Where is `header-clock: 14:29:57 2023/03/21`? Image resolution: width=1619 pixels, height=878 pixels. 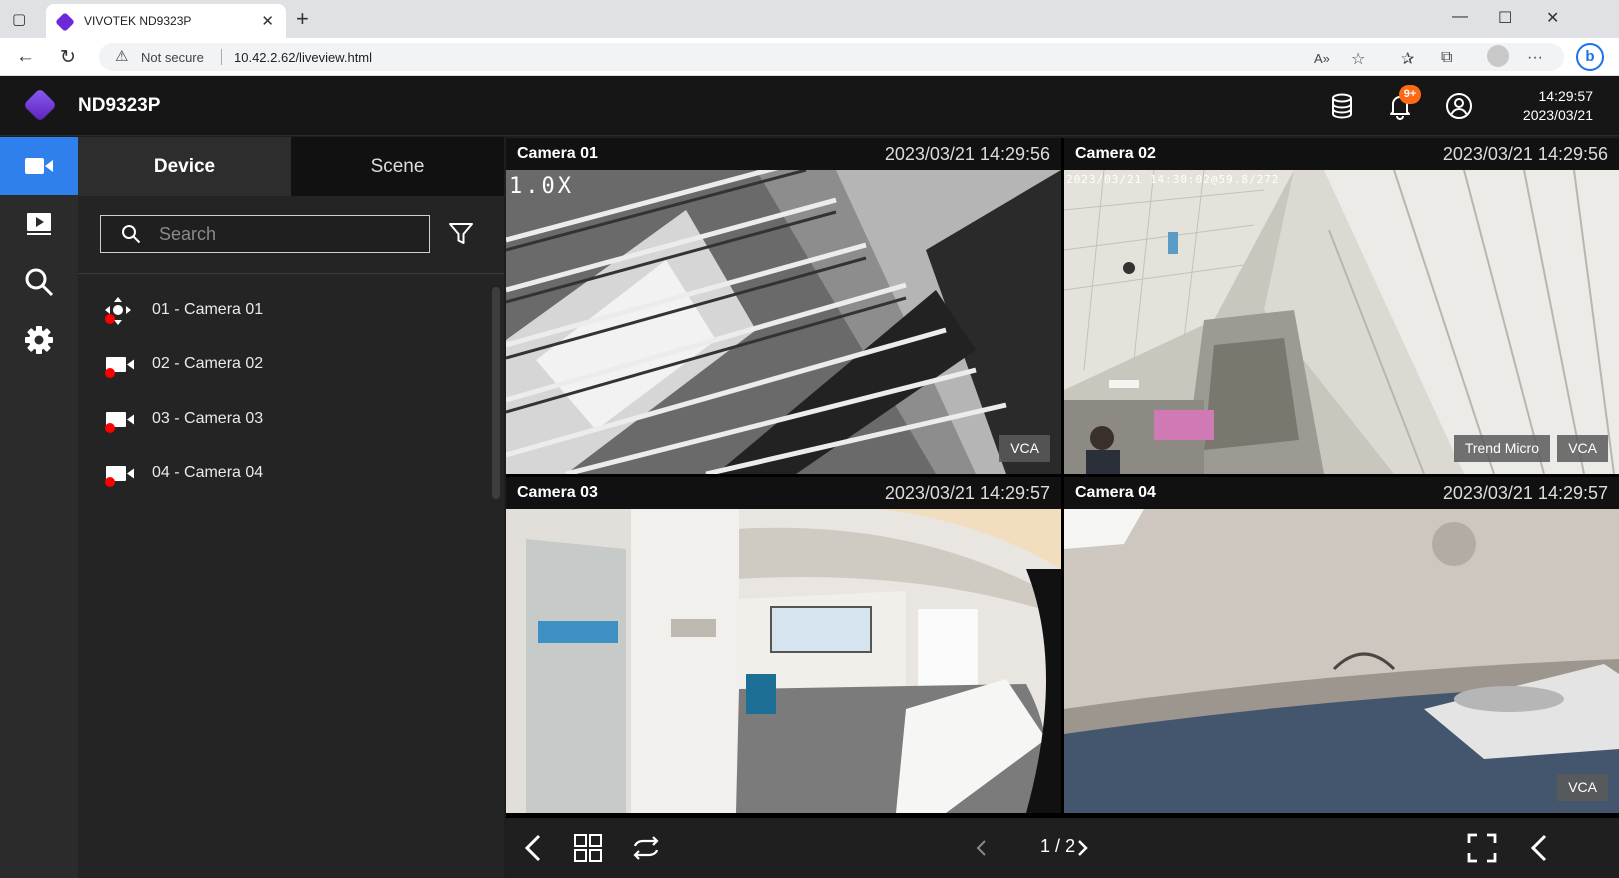
header-clock: 14:29:57 2023/03/21 is located at coordinates (1558, 106).